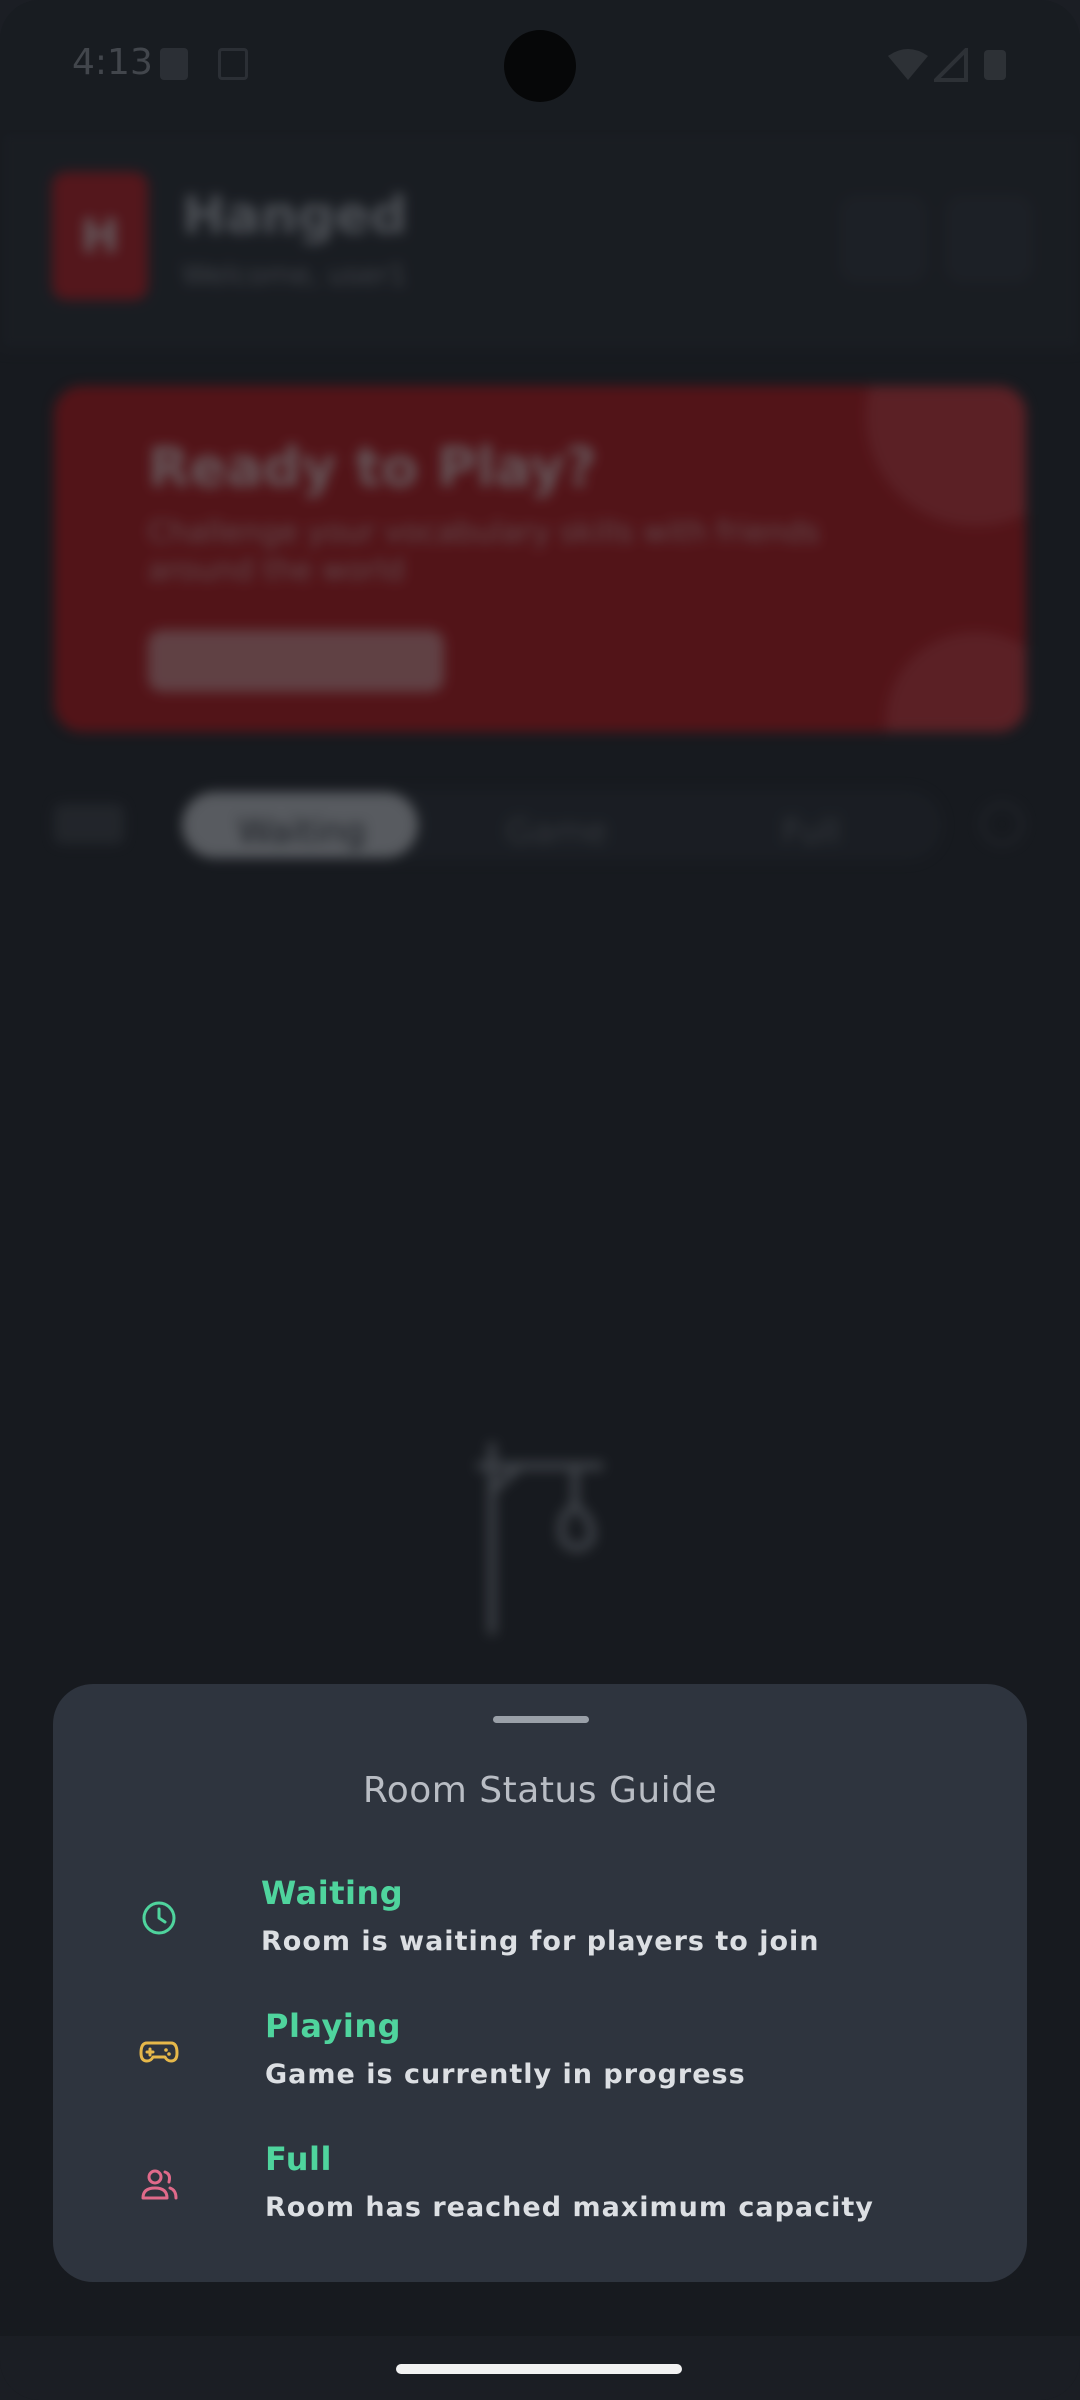 Image resolution: width=1080 pixels, height=2400 pixels. I want to click on users-icon, so click(159, 2184).